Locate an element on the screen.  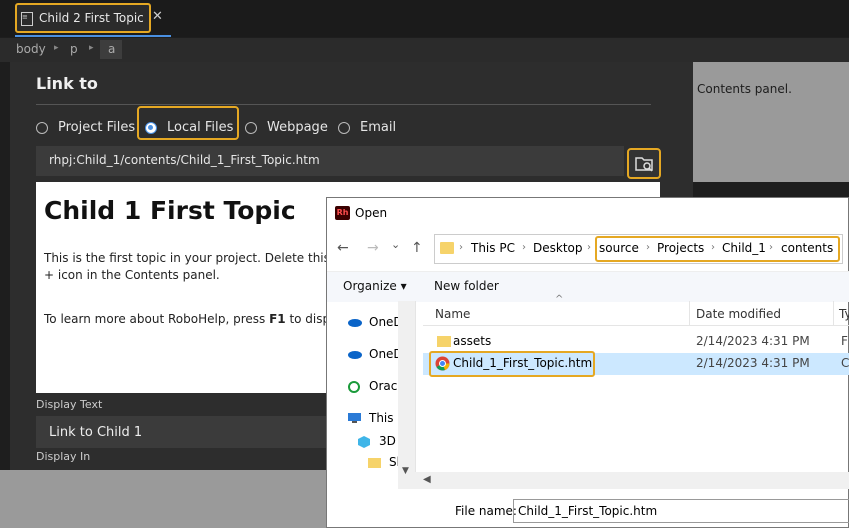
file-name-label: File name: is located at coordinates (486, 511).